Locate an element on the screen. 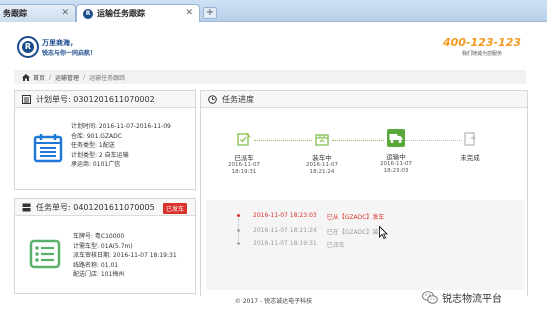 This screenshot has height=323, width=547. log-time: 2016-11-07 18:21:24 is located at coordinates (285, 230).